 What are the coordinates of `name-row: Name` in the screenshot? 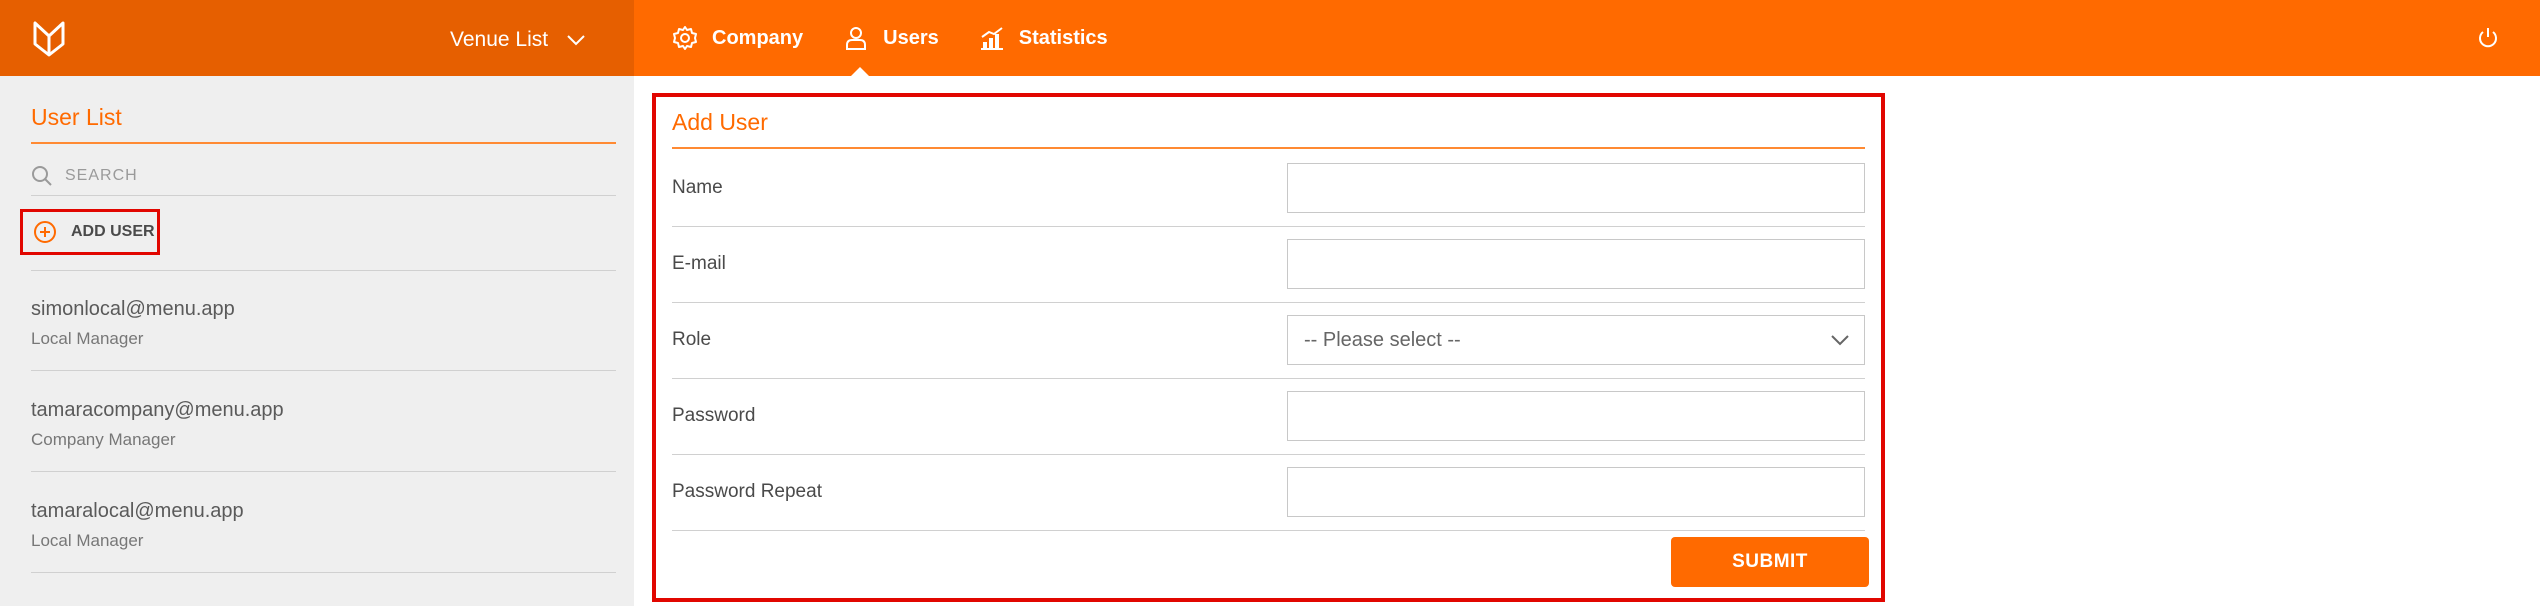 It's located at (1268, 189).